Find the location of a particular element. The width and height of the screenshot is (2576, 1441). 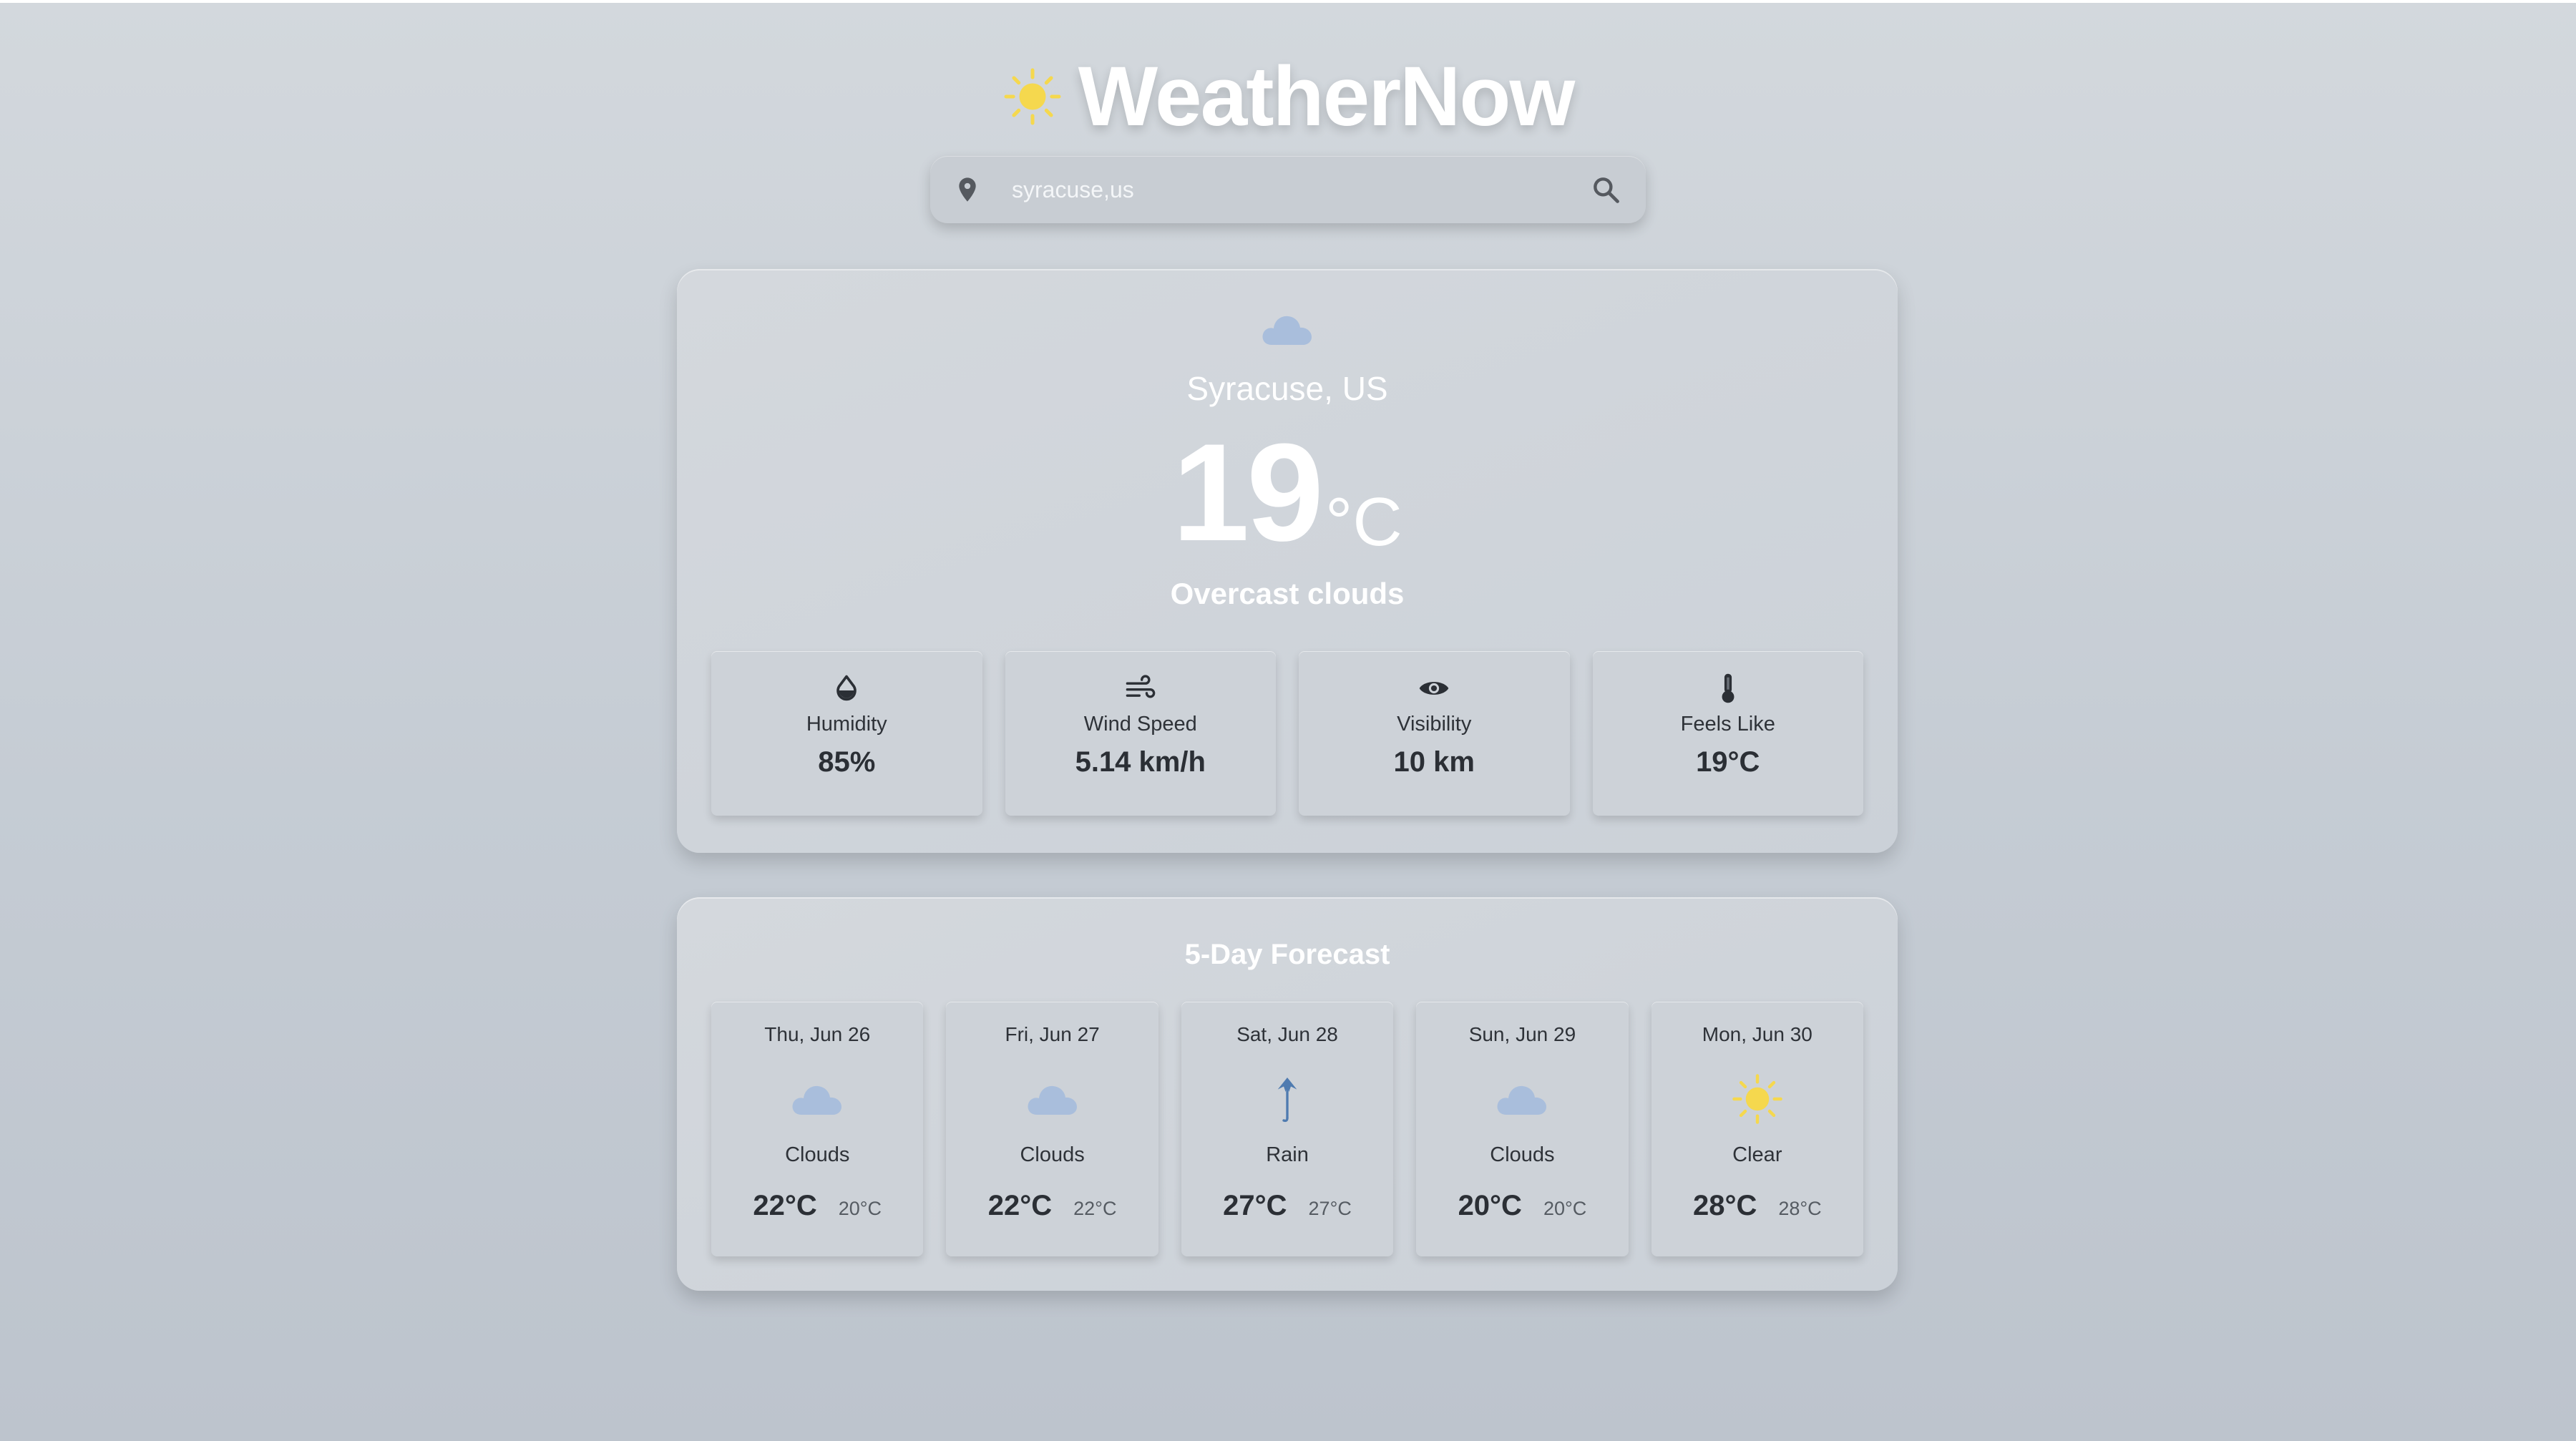

forecast-day: Thu, Jun 26 Clouds 22°C 20°C is located at coordinates (817, 1129).